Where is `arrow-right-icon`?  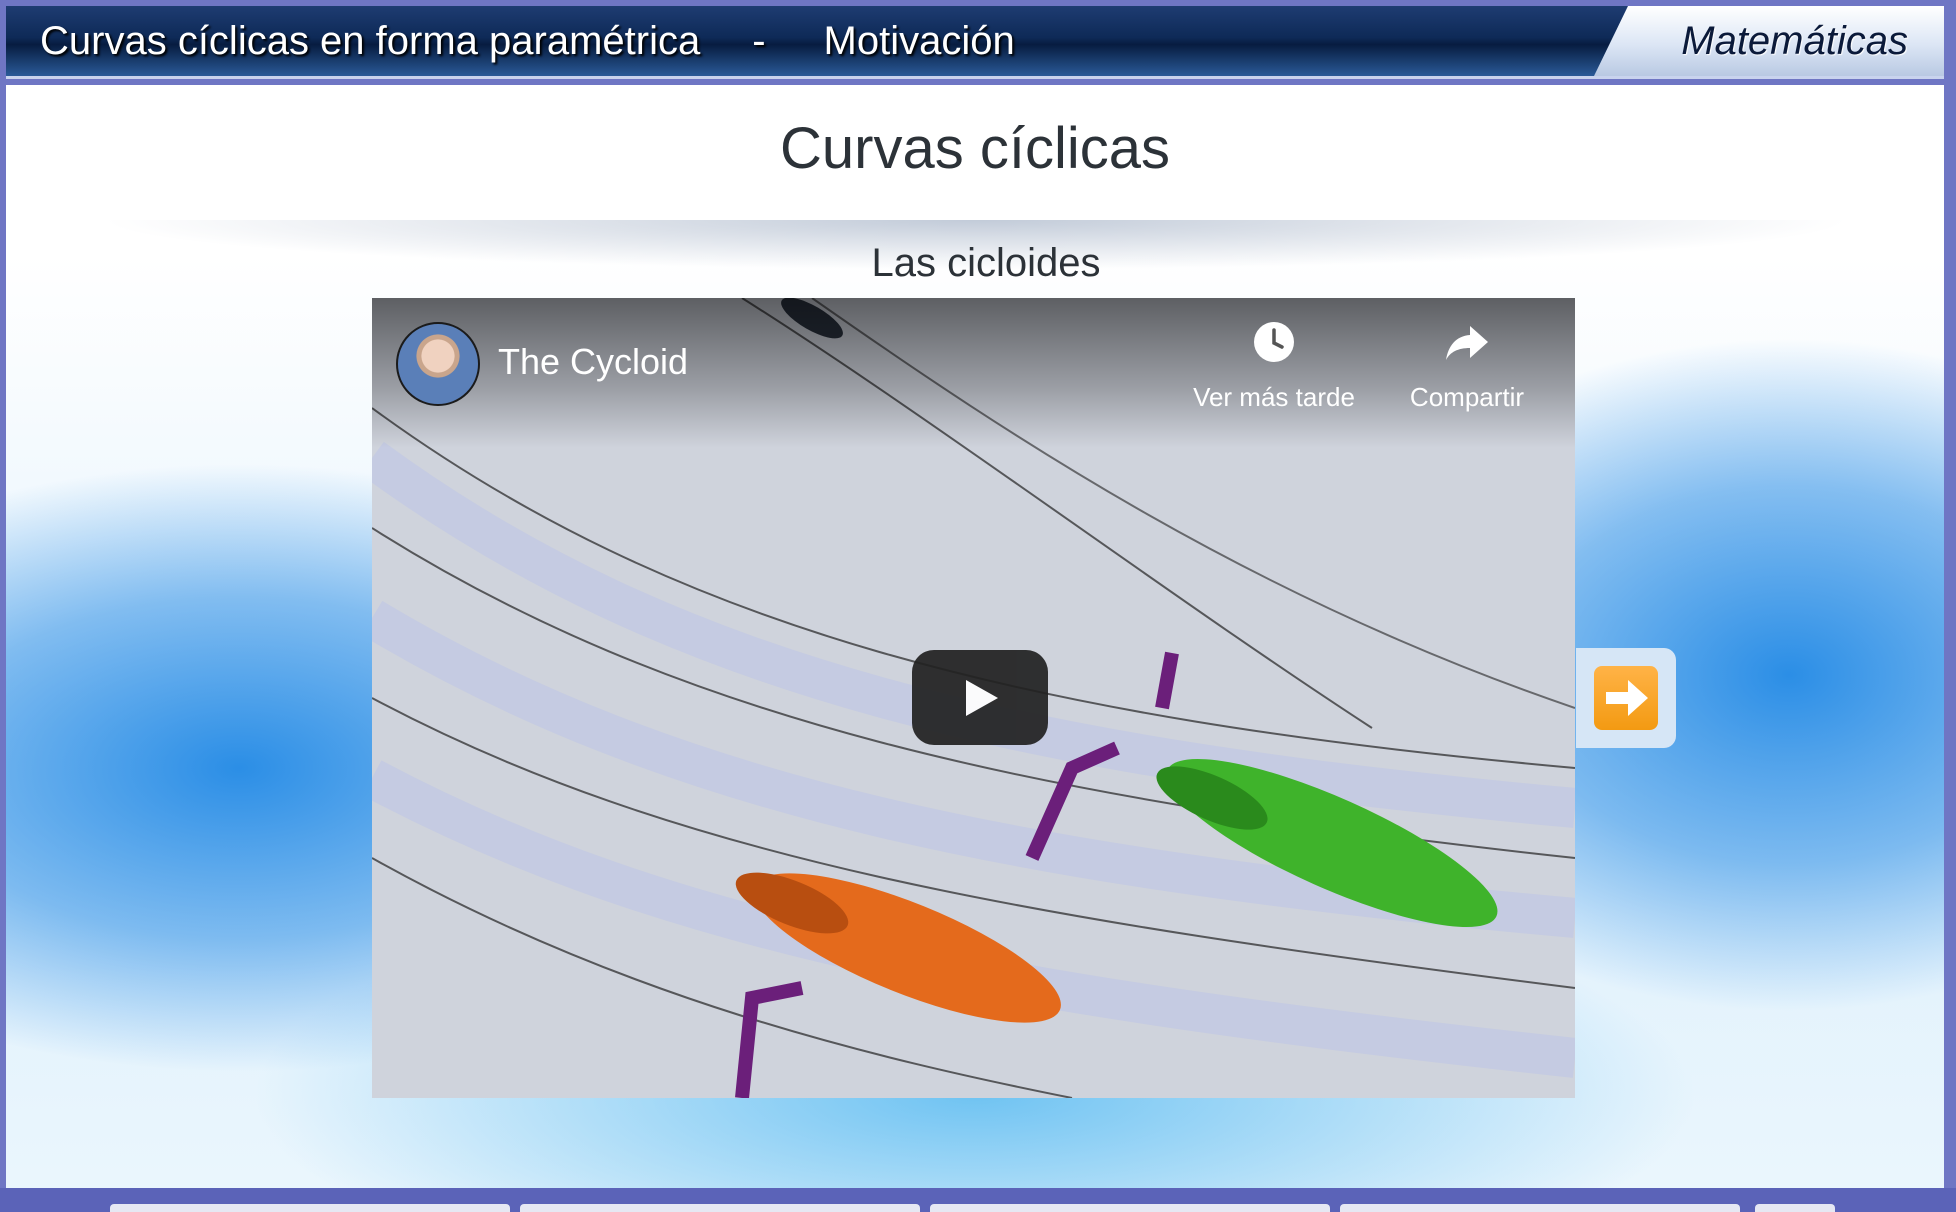 arrow-right-icon is located at coordinates (1626, 698).